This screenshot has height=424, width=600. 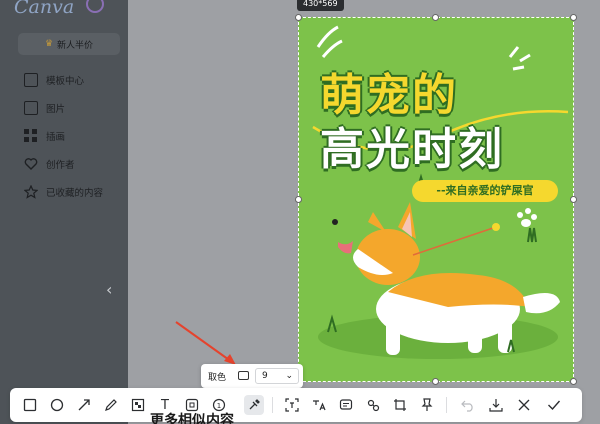 What do you see at coordinates (31, 136) in the screenshot?
I see `illustration-icon` at bounding box center [31, 136].